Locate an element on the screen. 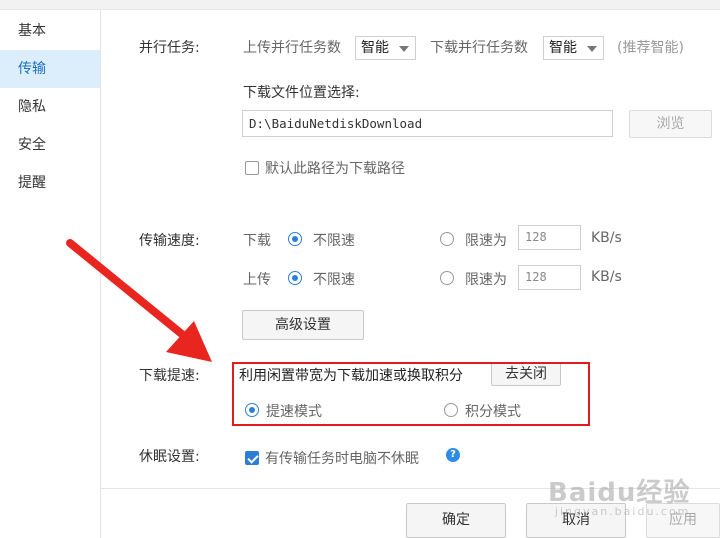  watermark-logo: Baidu经验 jingyan.baidu.com is located at coordinates (619, 495).